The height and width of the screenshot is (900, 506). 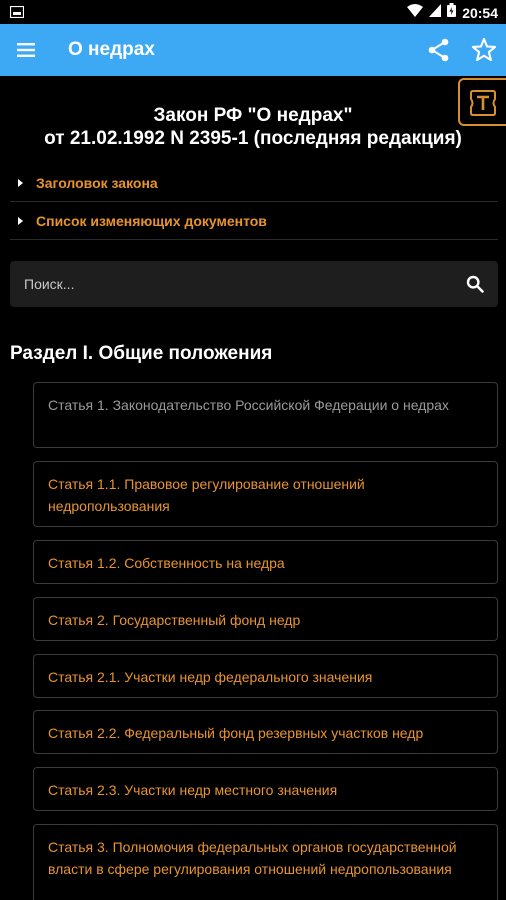 I want to click on screenshot-notification-icon, so click(x=17, y=14).